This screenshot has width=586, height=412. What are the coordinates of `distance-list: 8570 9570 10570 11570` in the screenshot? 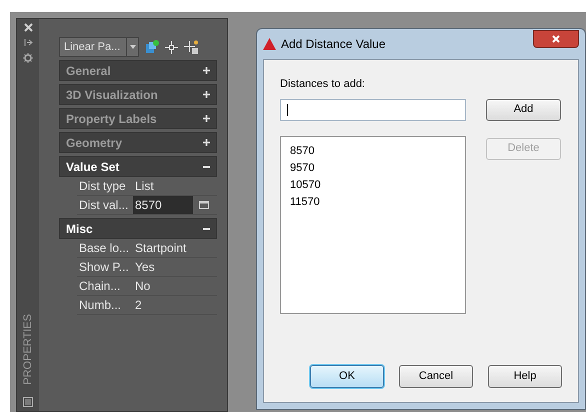 It's located at (373, 225).